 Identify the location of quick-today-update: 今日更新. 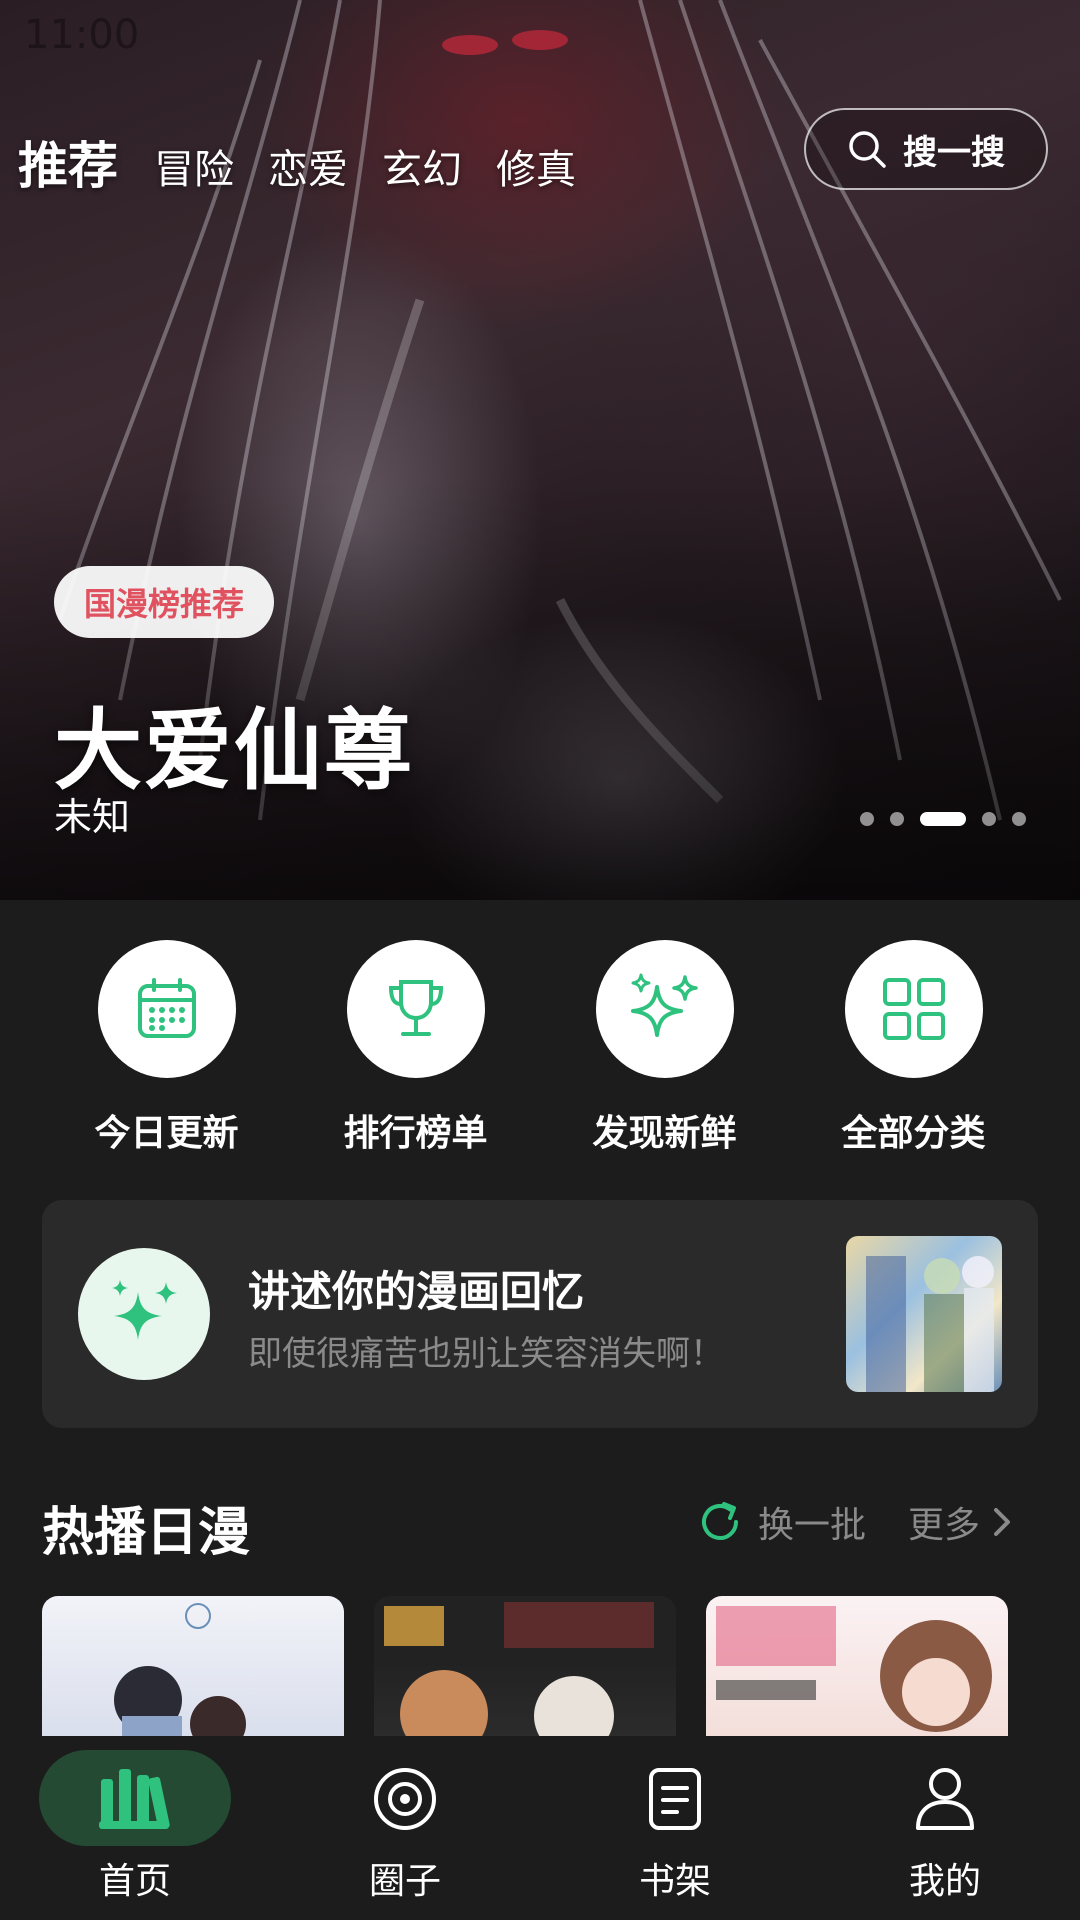
(166, 1048).